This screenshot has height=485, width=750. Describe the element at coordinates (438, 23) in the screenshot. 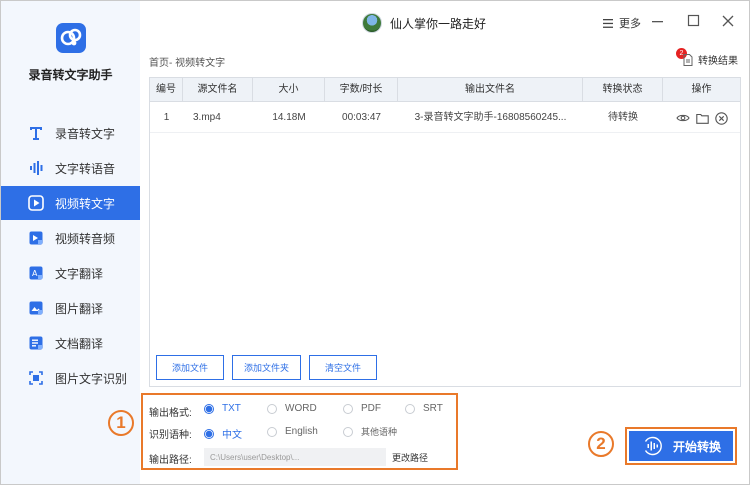

I see `user-name: 仙人掌你一路走好` at that location.